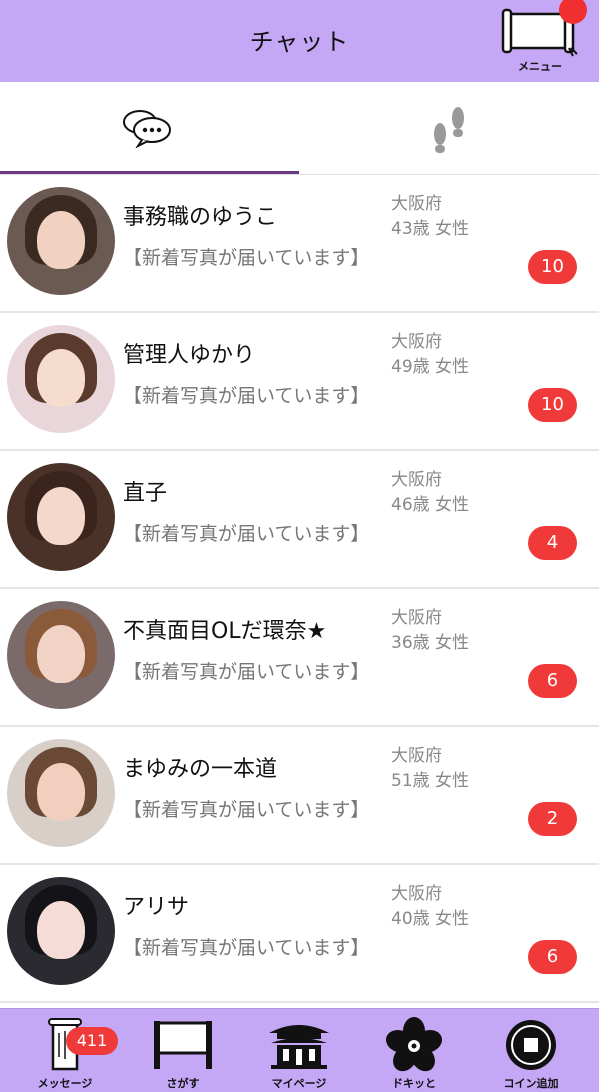  What do you see at coordinates (531, 1083) in the screenshot?
I see `nav-label: コイン追加` at bounding box center [531, 1083].